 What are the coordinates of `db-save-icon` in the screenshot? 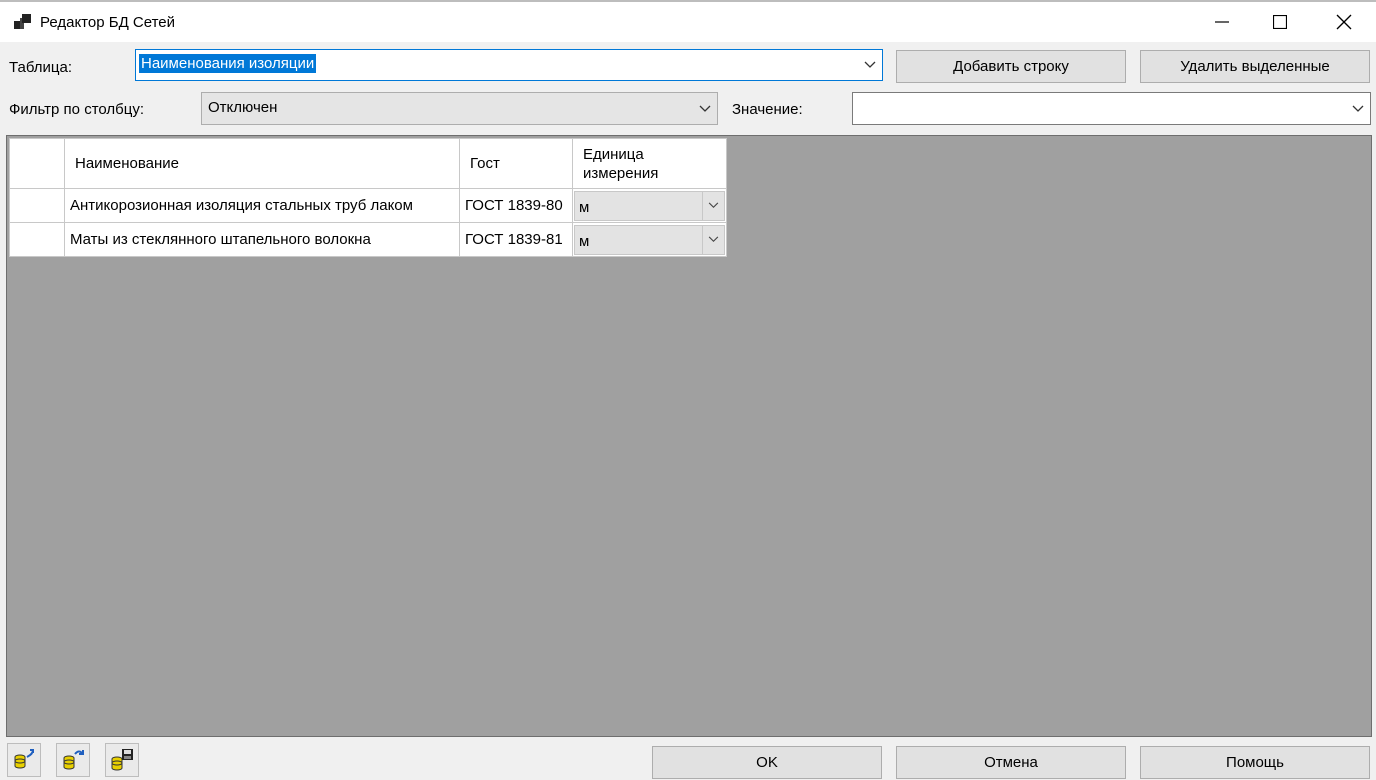 It's located at (122, 760).